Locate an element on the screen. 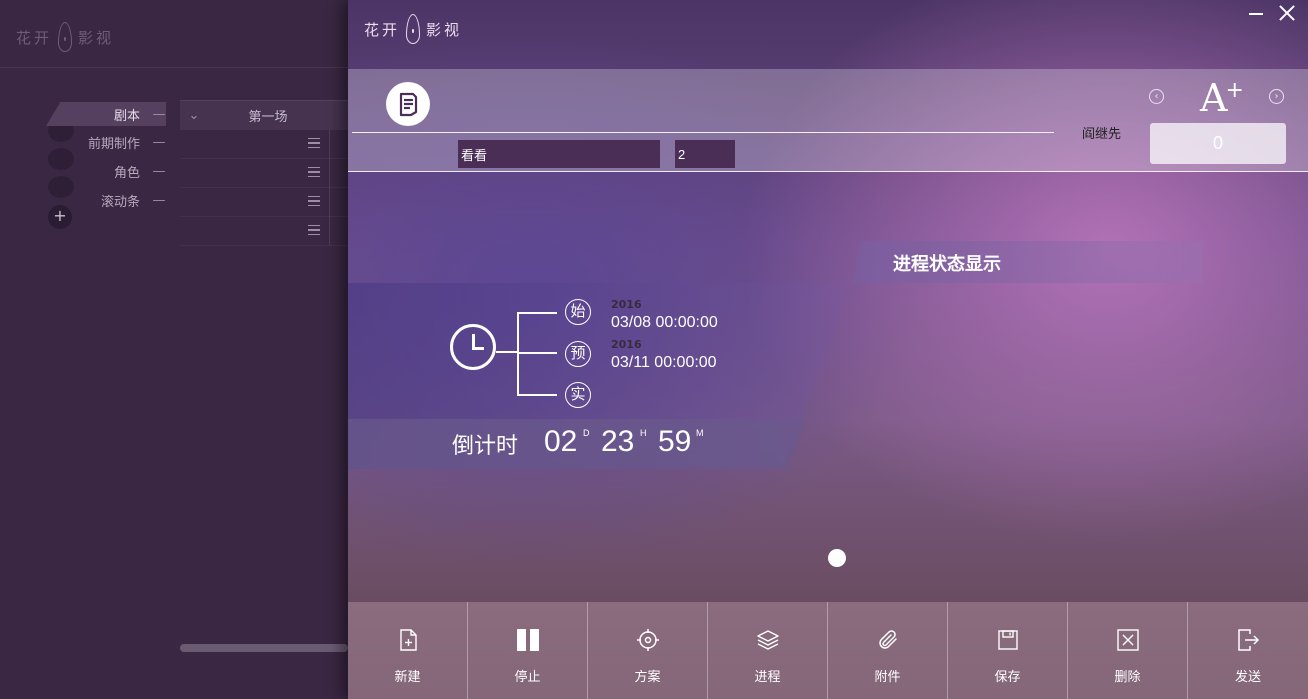  attachment-button: 附件 is located at coordinates (888, 650).